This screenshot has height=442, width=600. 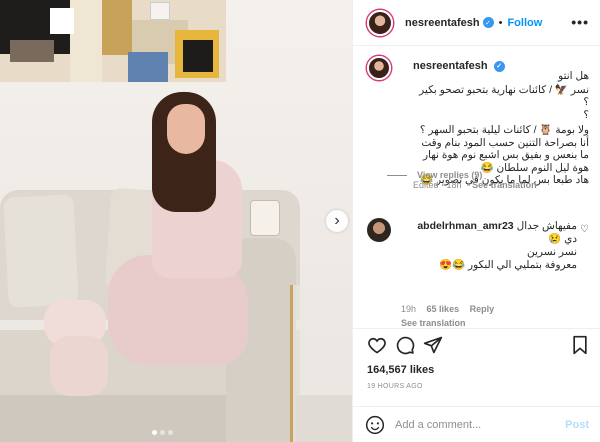 I want to click on more-options-icon: •••, so click(x=580, y=22).